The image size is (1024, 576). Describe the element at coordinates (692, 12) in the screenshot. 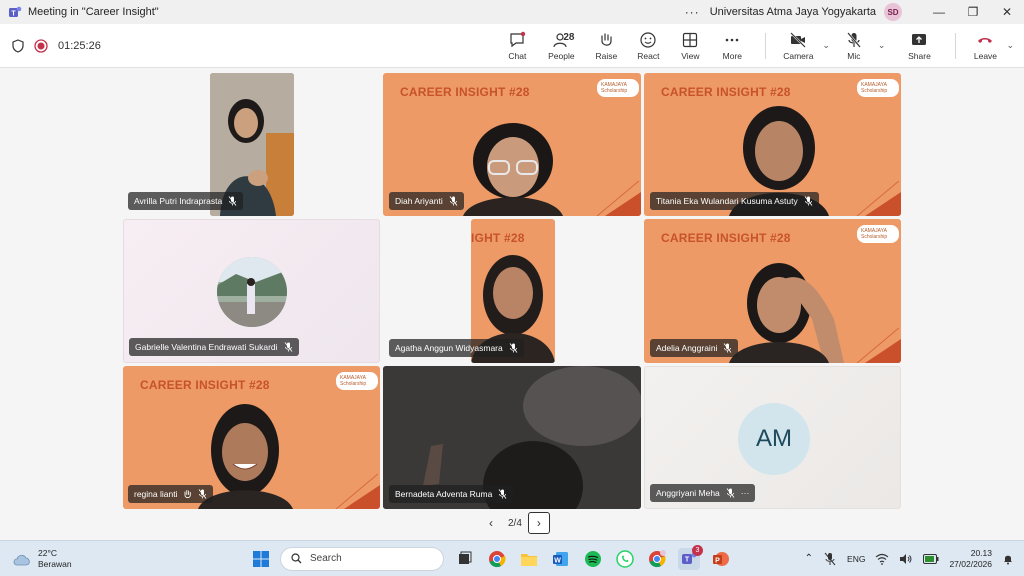

I see `more-options-icon: ···` at that location.